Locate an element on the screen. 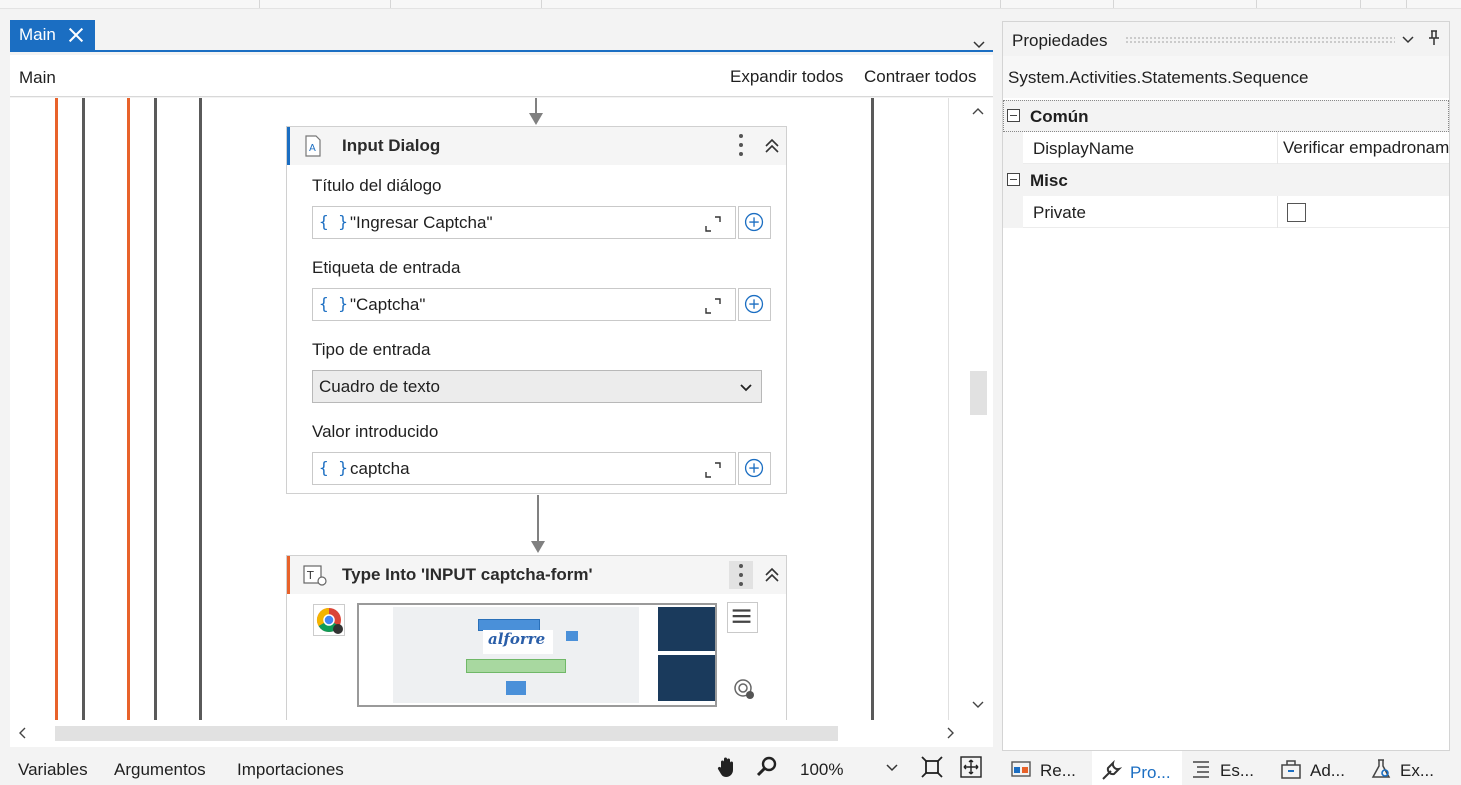 The width and height of the screenshot is (1461, 785). hamburger-button is located at coordinates (742, 617).